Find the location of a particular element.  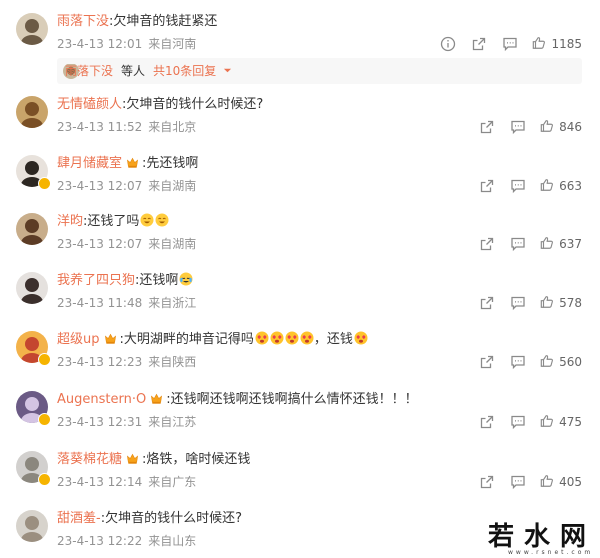

comment-actions: 405 is located at coordinates (523, 482).